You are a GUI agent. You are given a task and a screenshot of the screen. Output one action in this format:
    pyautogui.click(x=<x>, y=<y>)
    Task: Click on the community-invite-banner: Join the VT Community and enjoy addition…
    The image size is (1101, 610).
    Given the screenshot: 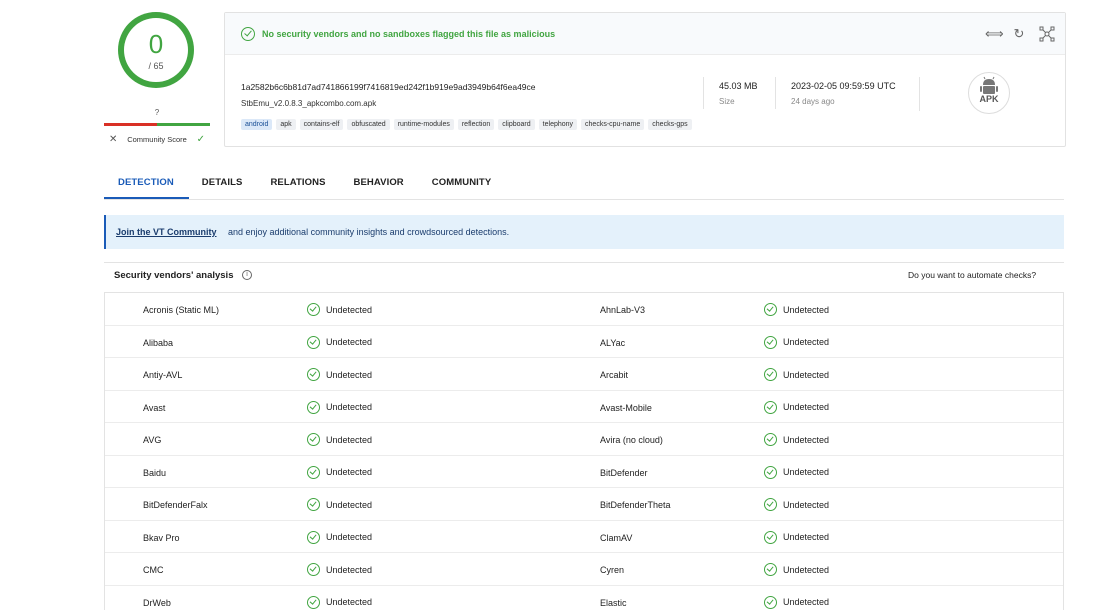 What is the action you would take?
    pyautogui.click(x=584, y=232)
    